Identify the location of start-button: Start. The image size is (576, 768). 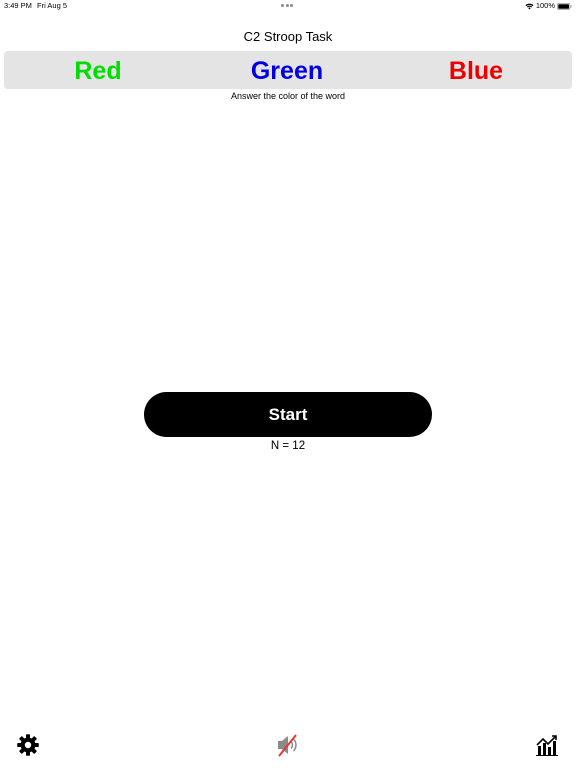
(288, 414).